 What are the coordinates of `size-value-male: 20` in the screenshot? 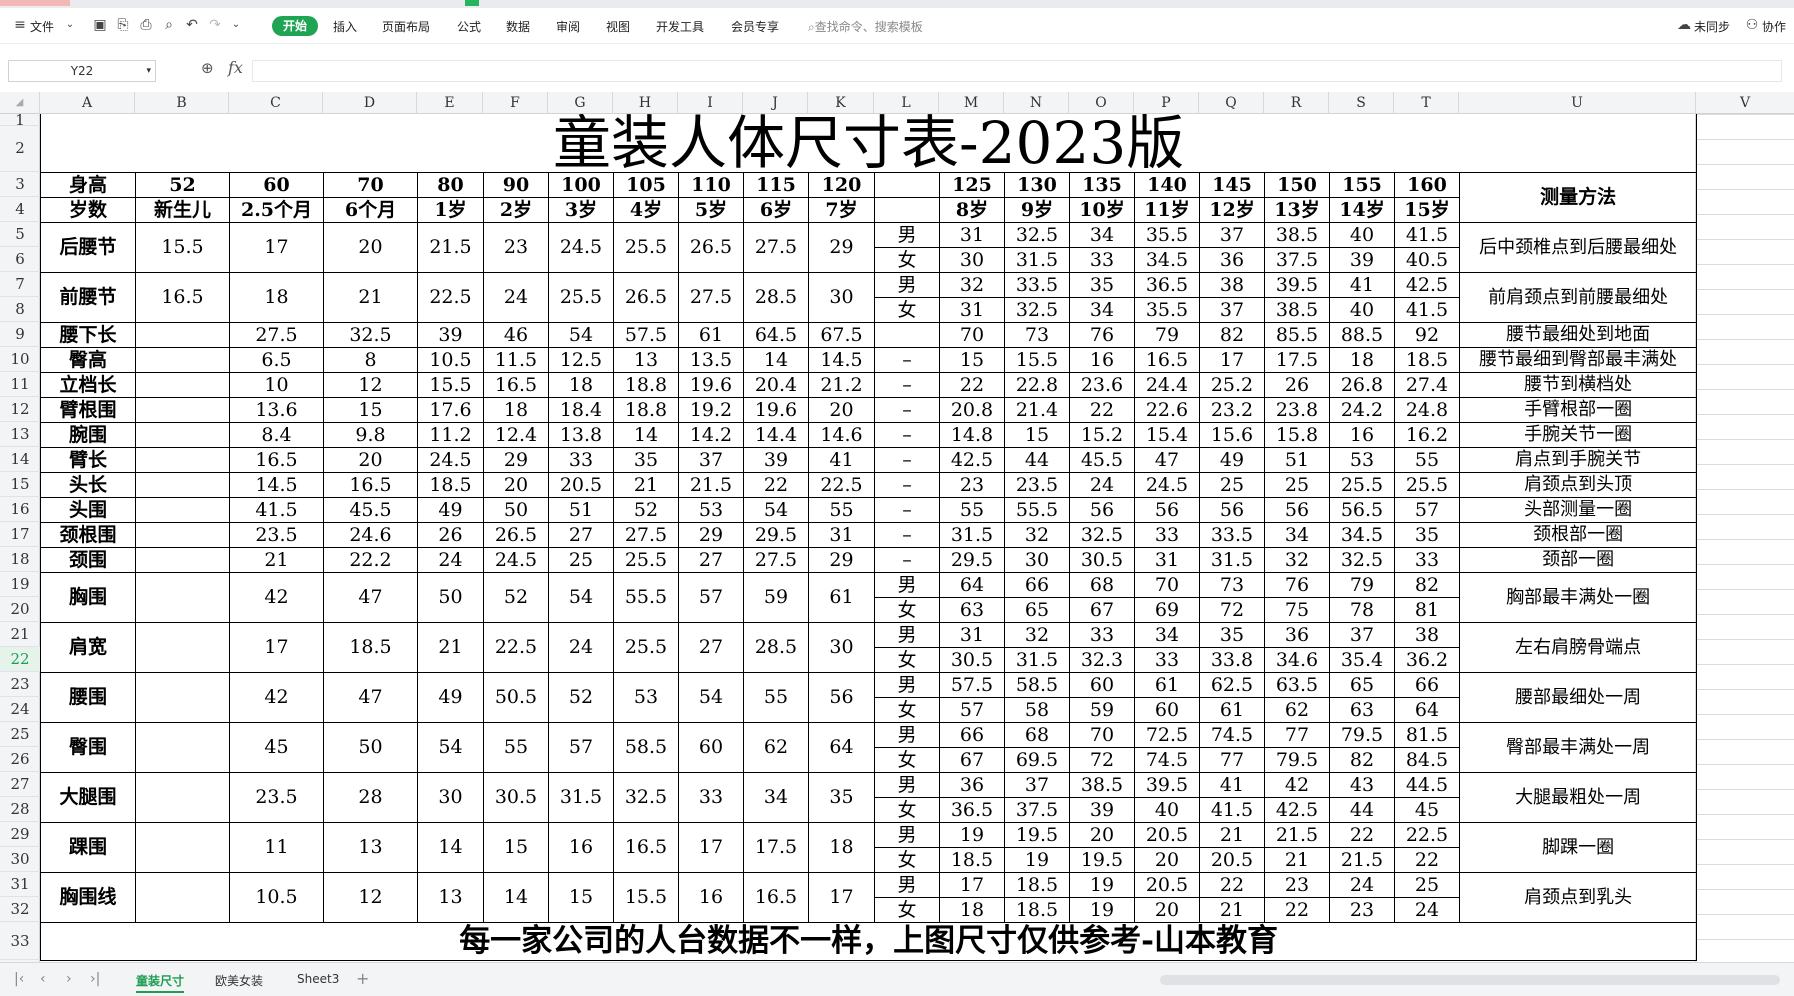 It's located at (1102, 835).